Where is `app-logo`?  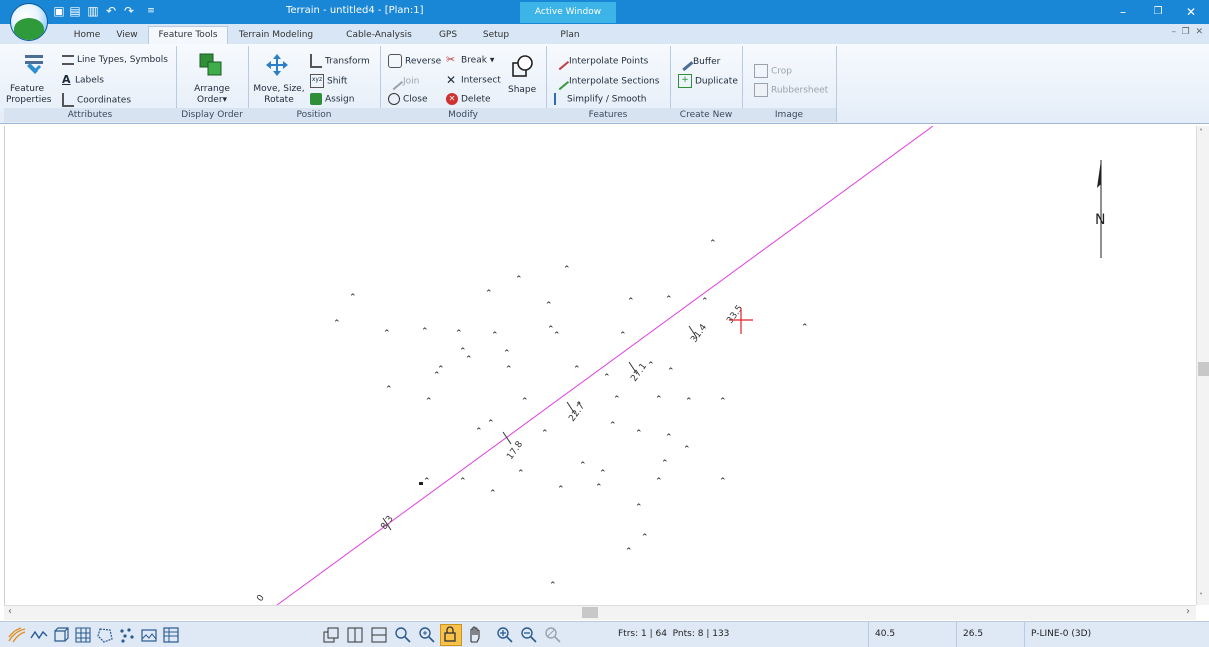 app-logo is located at coordinates (29, 22).